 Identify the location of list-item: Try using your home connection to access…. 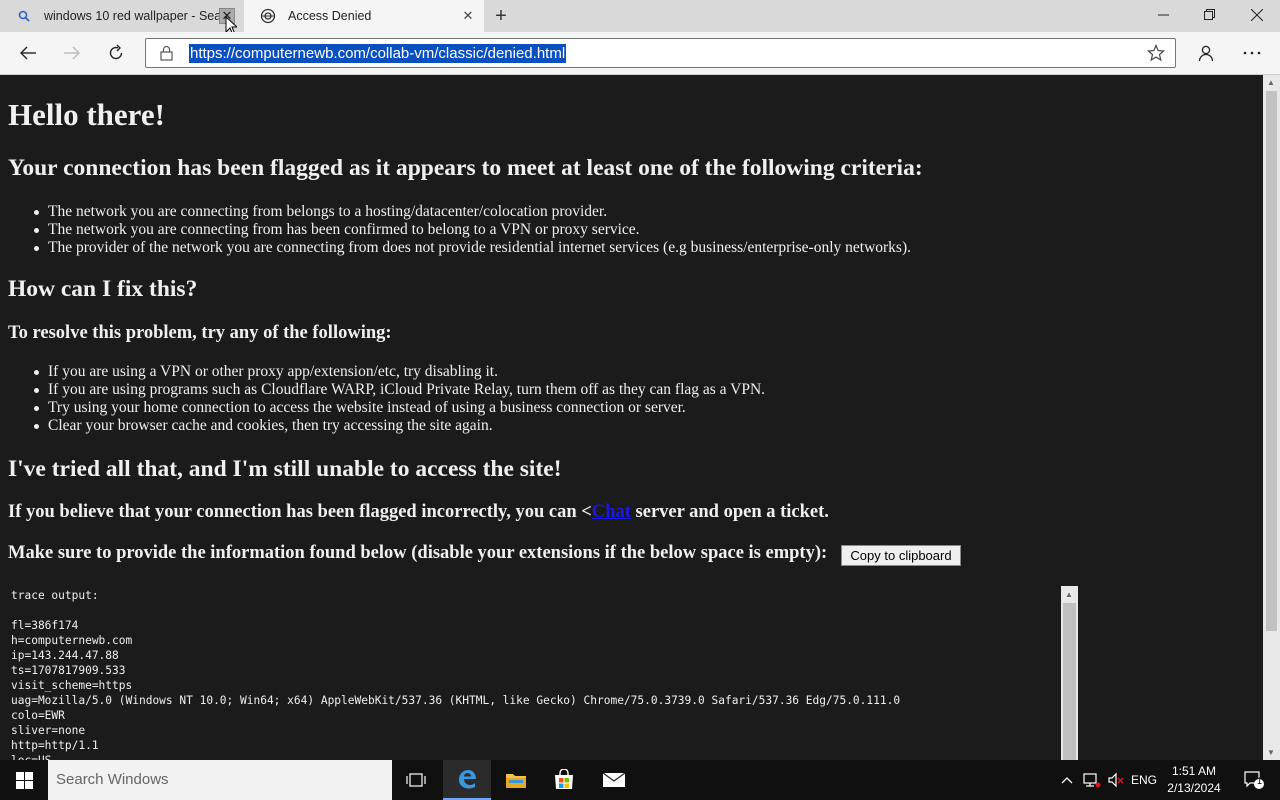
(399, 408).